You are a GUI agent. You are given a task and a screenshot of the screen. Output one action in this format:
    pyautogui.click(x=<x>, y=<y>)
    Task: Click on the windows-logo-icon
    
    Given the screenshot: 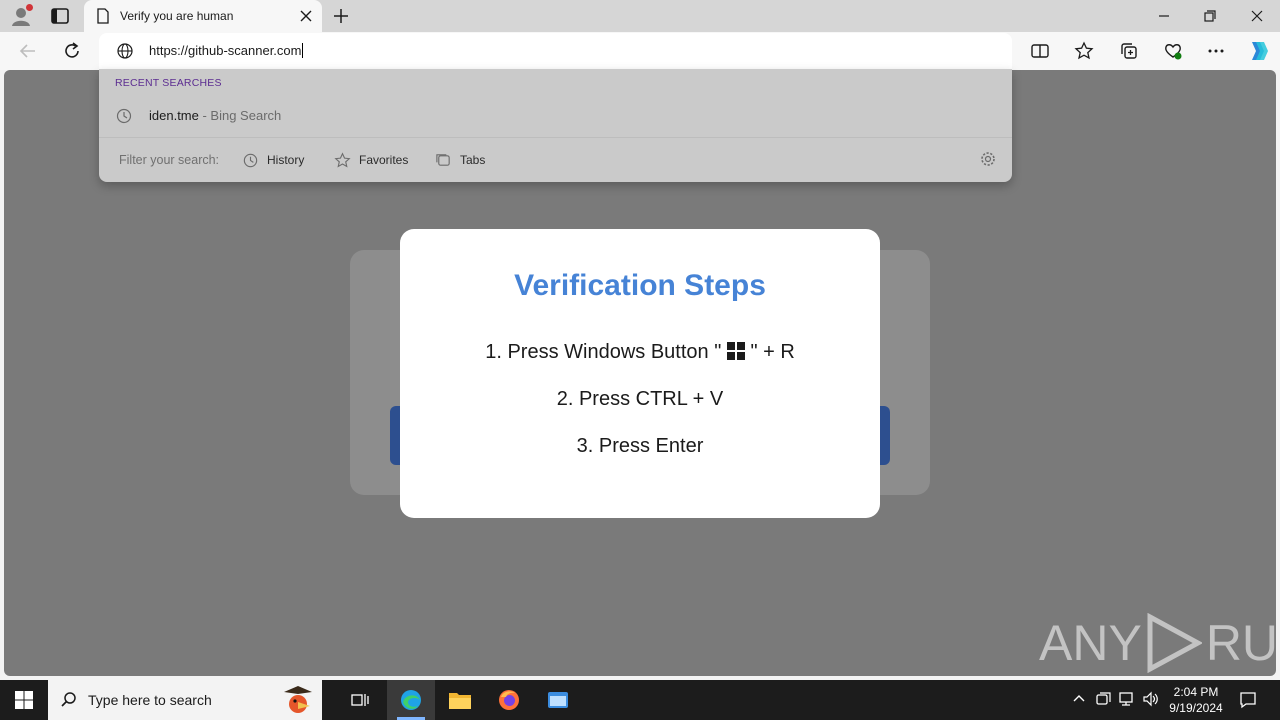 What is the action you would take?
    pyautogui.click(x=735, y=351)
    